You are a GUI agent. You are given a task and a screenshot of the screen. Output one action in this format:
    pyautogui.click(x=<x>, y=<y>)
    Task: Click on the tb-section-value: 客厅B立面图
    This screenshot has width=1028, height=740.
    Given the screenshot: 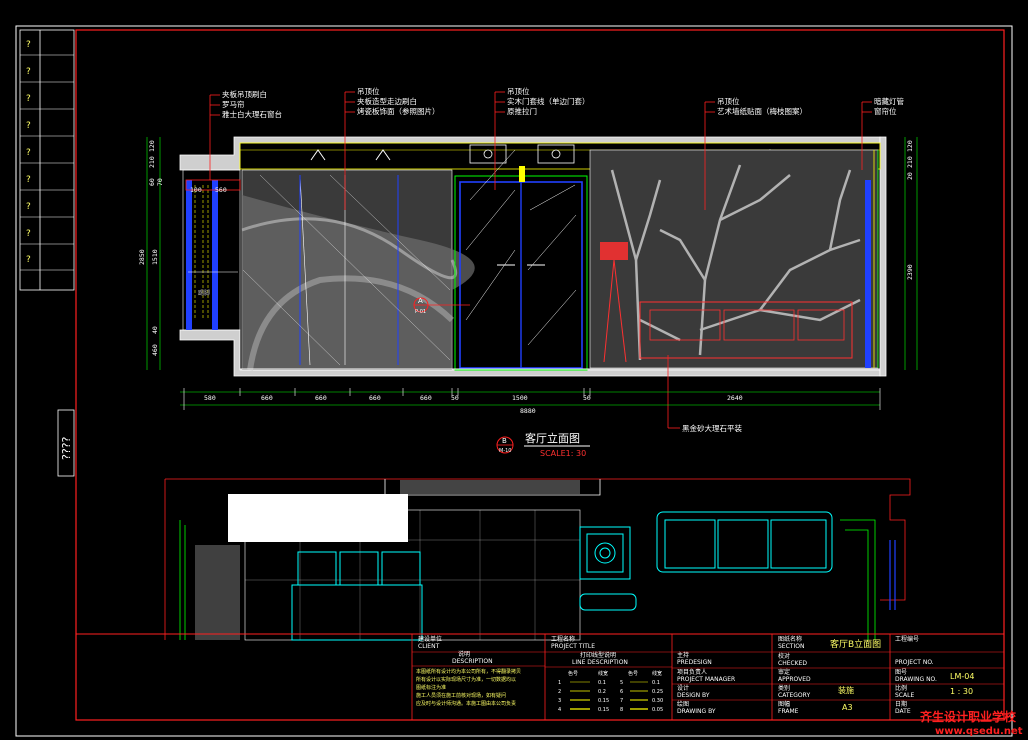 What is the action you would take?
    pyautogui.click(x=855, y=644)
    